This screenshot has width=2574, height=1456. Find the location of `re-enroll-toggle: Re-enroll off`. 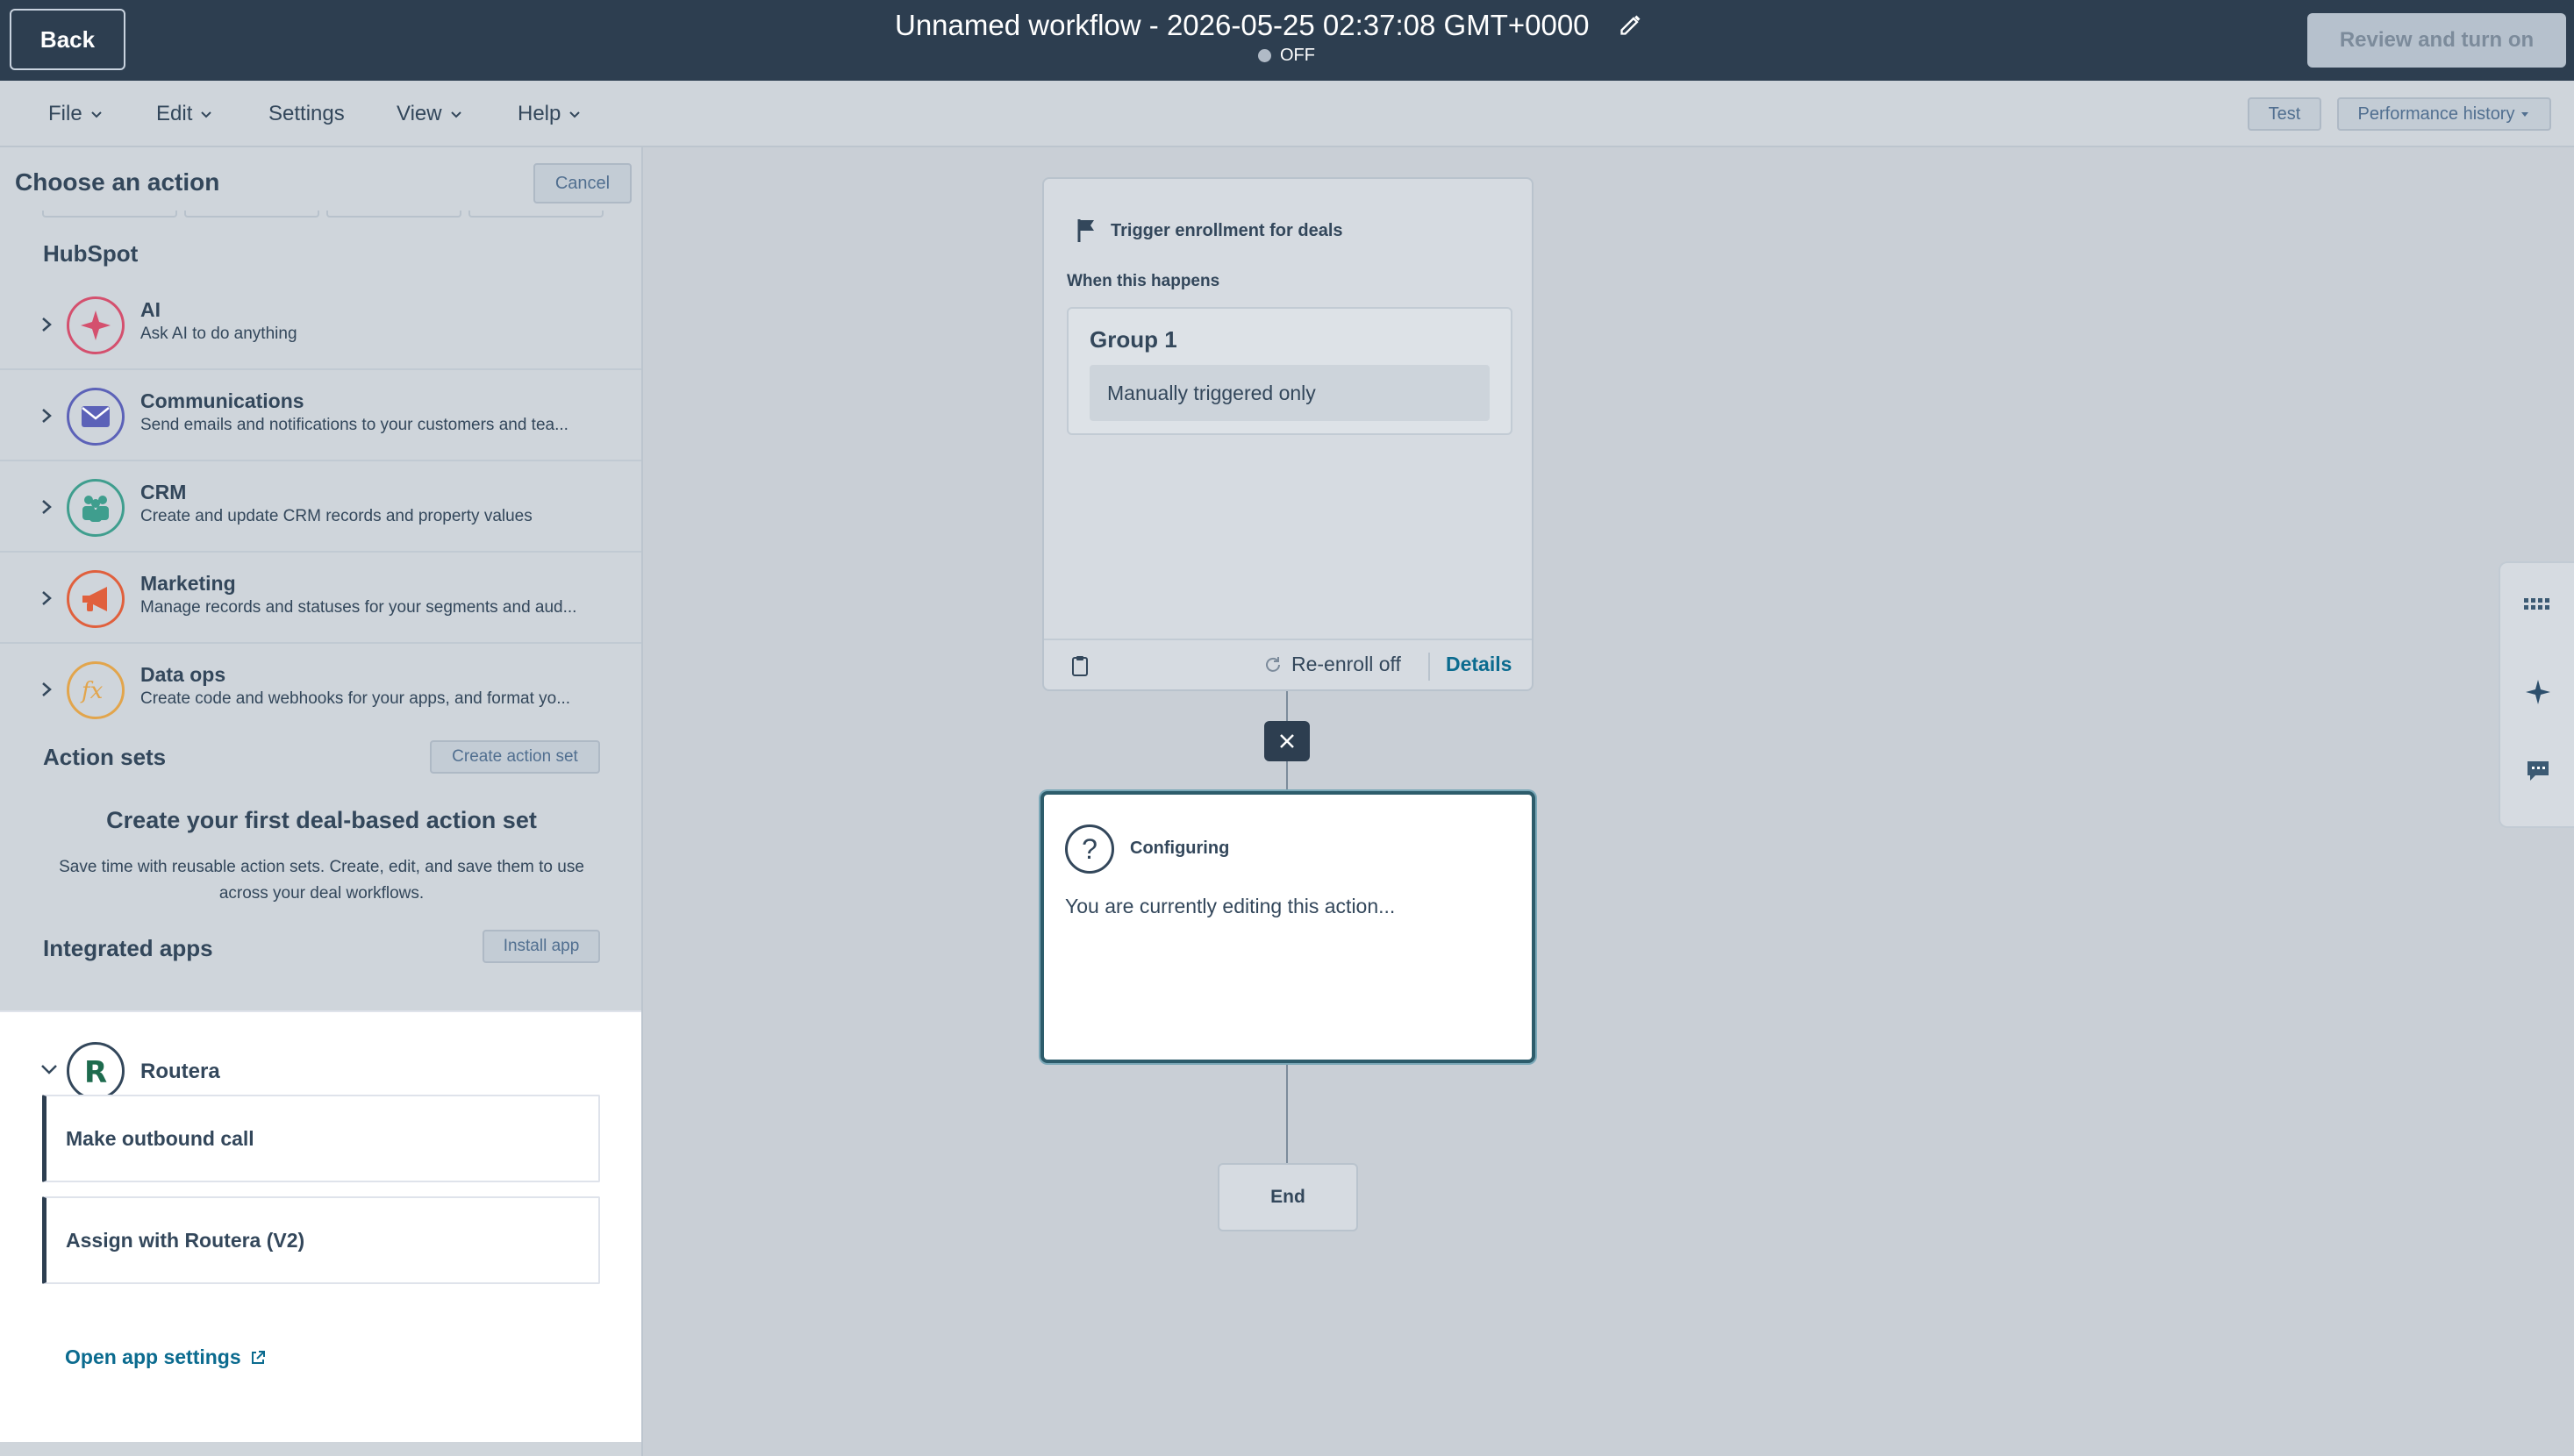

re-enroll-toggle: Re-enroll off is located at coordinates (1332, 664).